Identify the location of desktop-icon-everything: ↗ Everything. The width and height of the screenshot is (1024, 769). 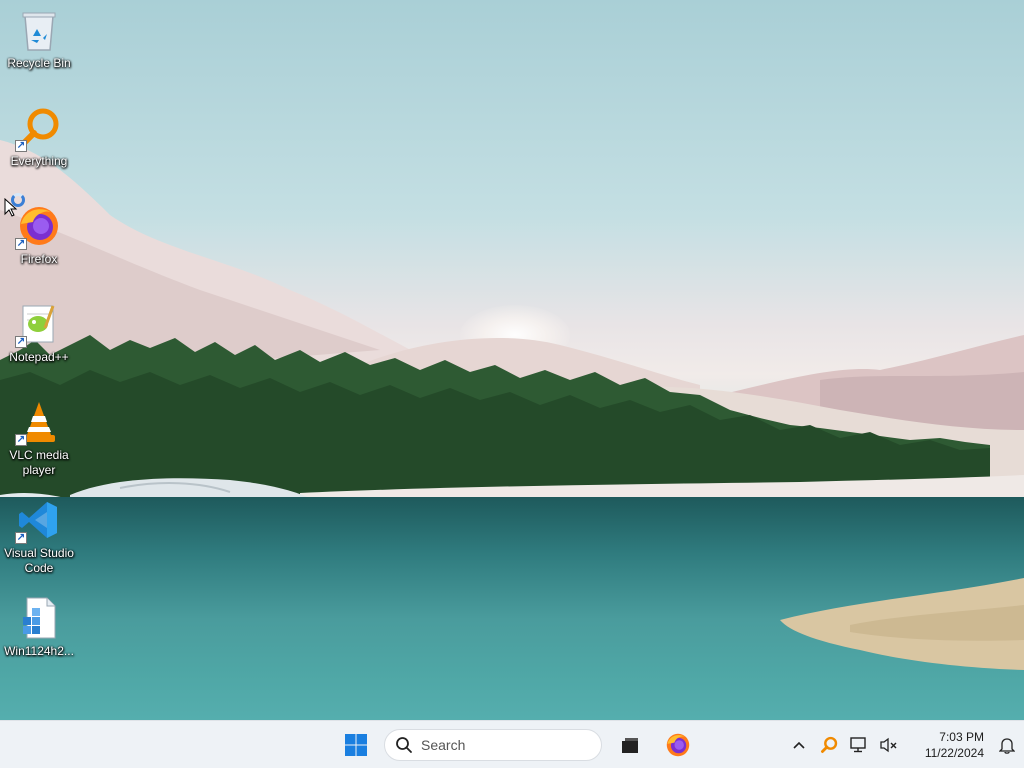
(39, 136).